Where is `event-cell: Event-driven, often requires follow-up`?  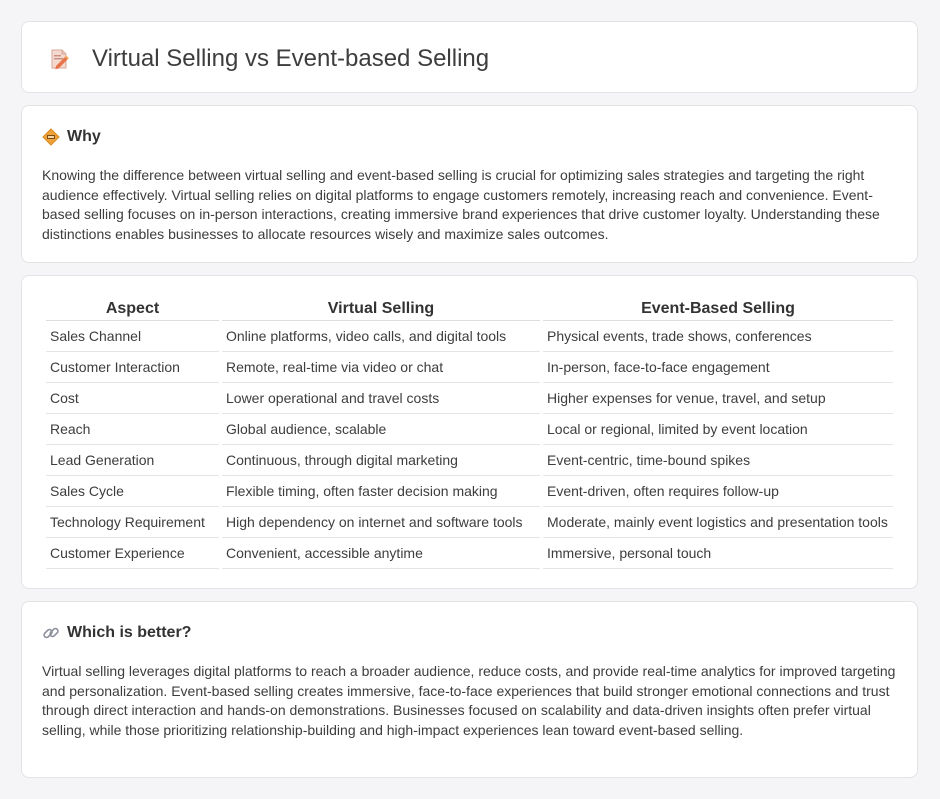 event-cell: Event-driven, often requires follow-up is located at coordinates (718, 491).